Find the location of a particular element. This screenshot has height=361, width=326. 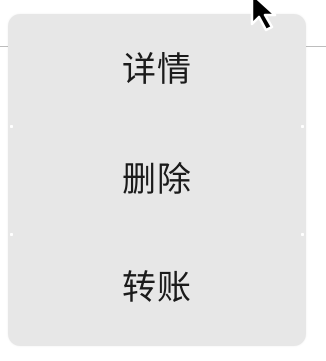

menu-item-label: 详情 is located at coordinates (157, 70).